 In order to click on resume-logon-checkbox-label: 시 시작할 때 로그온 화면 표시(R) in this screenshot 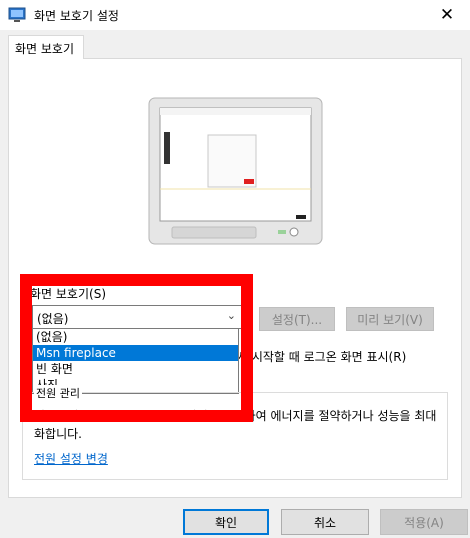, I will do `click(321, 356)`.